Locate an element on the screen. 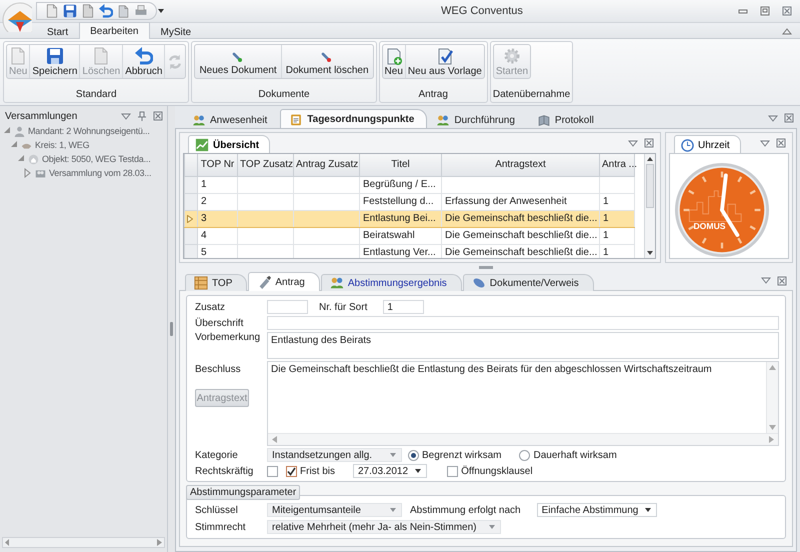 The width and height of the screenshot is (800, 552). save-icon is located at coordinates (70, 11).